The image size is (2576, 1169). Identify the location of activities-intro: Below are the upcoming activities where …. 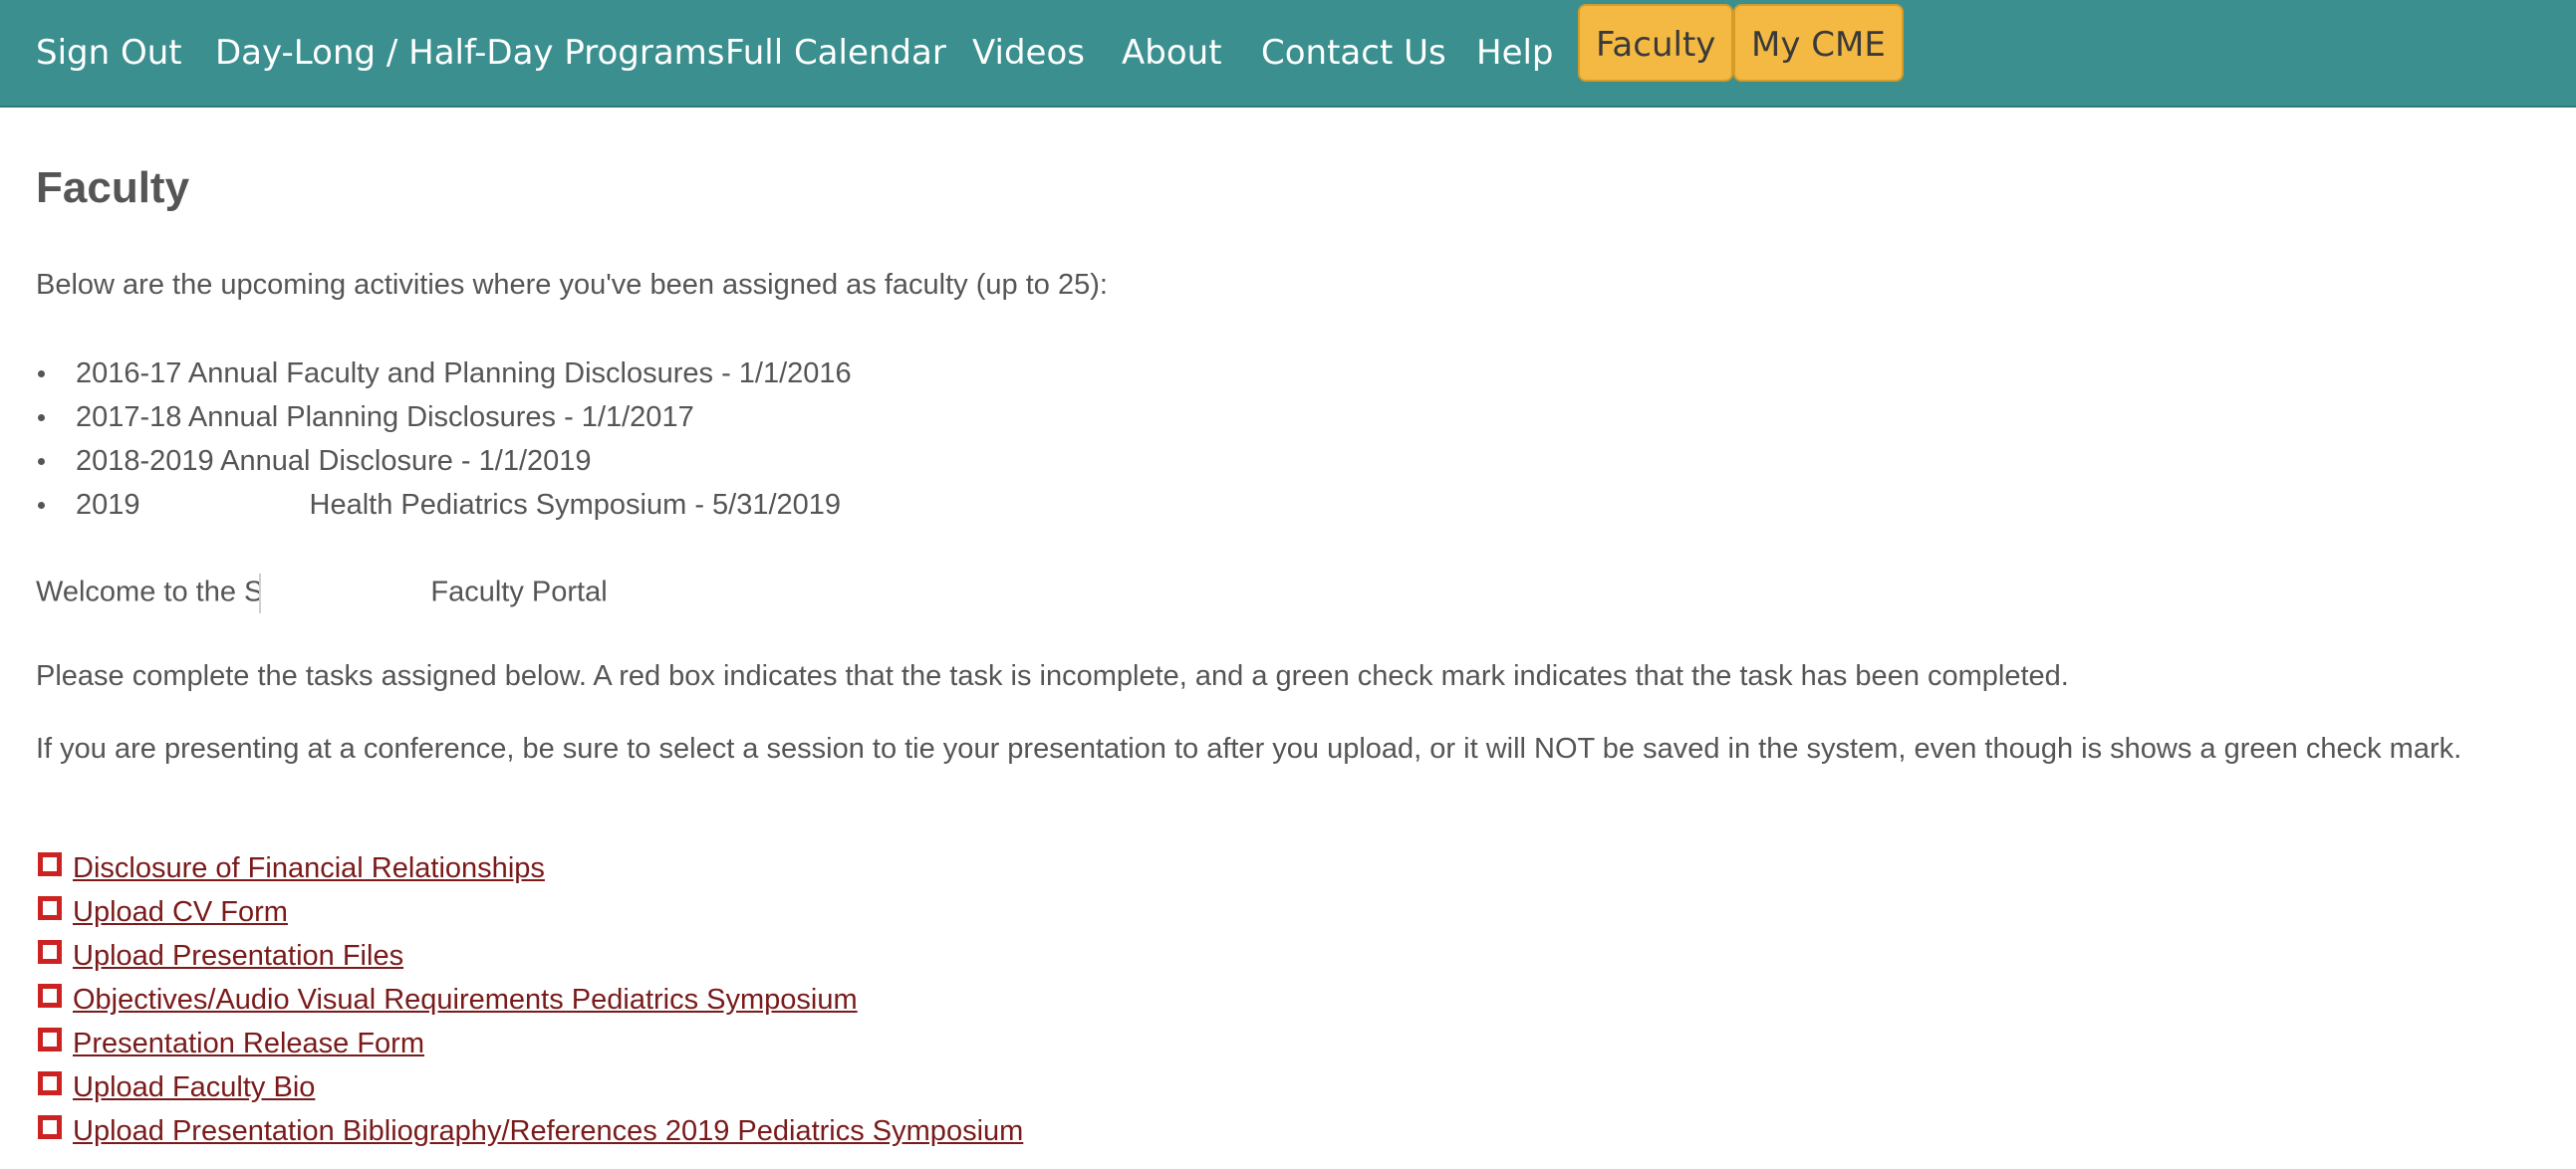
(572, 285).